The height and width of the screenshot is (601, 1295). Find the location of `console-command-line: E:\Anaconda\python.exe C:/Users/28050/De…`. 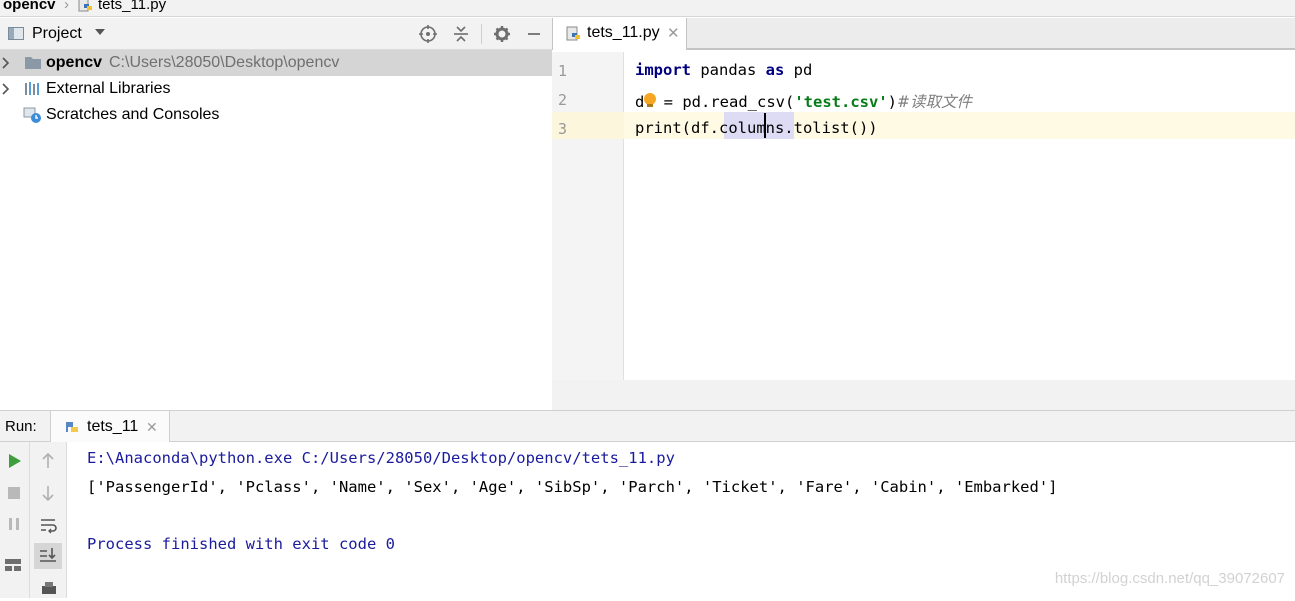

console-command-line: E:\Anaconda\python.exe C:/Users/28050/De… is located at coordinates (381, 458).